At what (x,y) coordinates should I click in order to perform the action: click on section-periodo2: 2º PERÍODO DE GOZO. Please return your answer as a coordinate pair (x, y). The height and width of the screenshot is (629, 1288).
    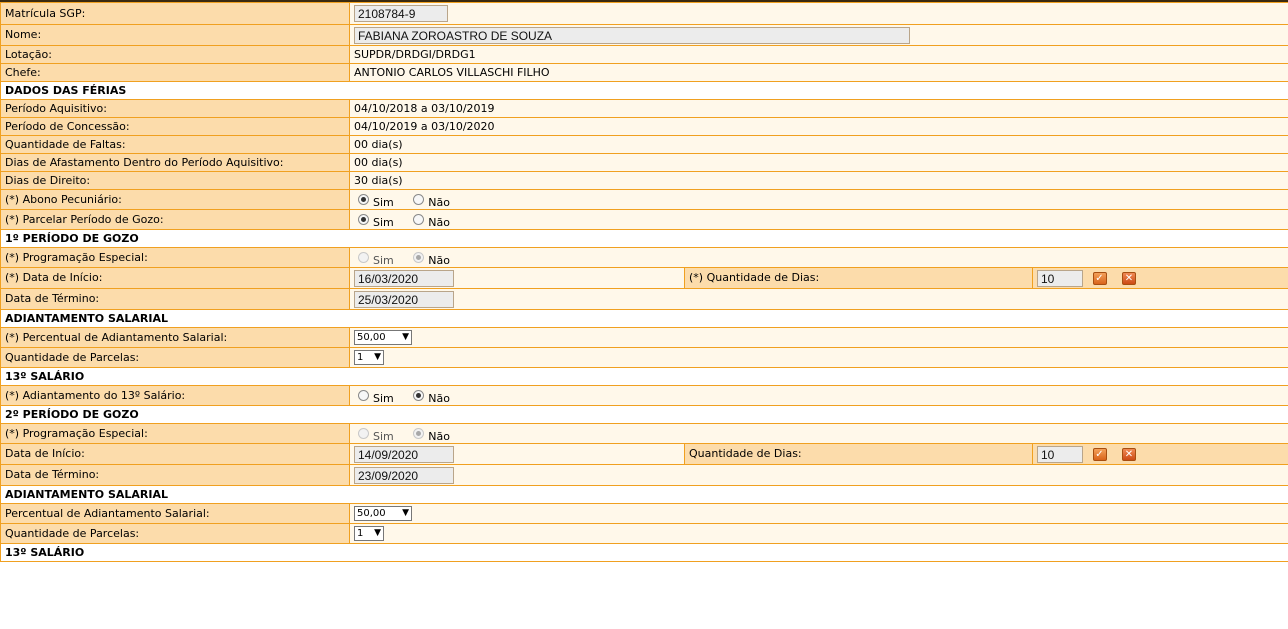
    Looking at the image, I should click on (644, 414).